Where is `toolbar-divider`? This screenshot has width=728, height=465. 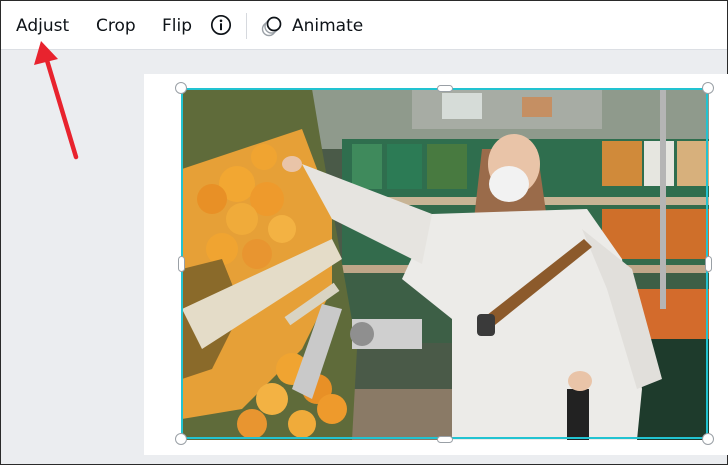 toolbar-divider is located at coordinates (246, 26).